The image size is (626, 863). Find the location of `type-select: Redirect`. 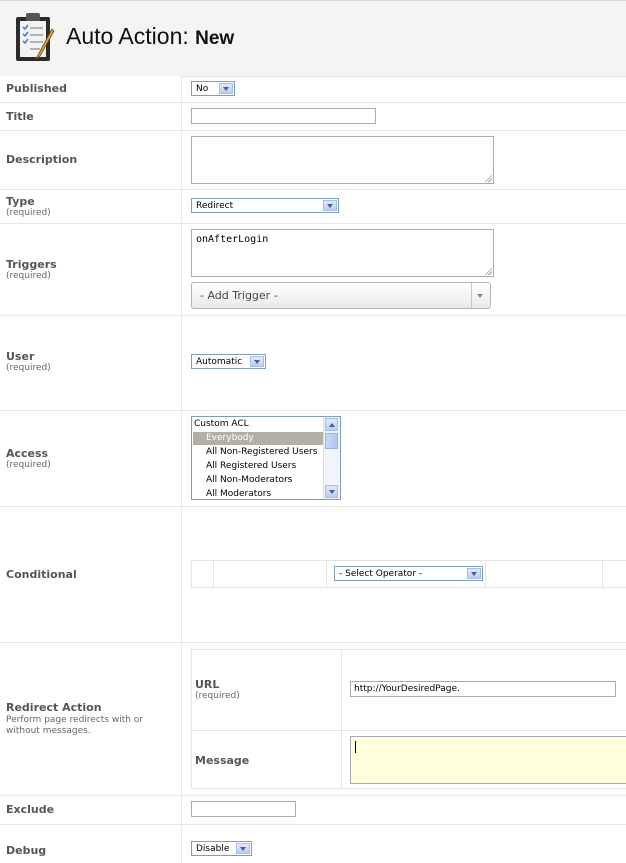

type-select: Redirect is located at coordinates (265, 205).